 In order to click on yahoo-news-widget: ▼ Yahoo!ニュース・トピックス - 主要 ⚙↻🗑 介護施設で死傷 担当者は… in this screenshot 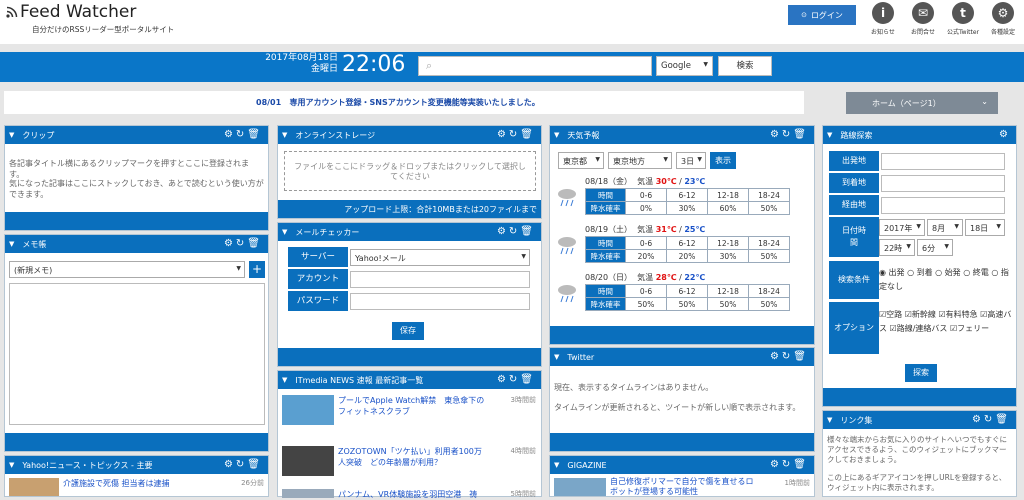, I will do `click(136, 476)`.